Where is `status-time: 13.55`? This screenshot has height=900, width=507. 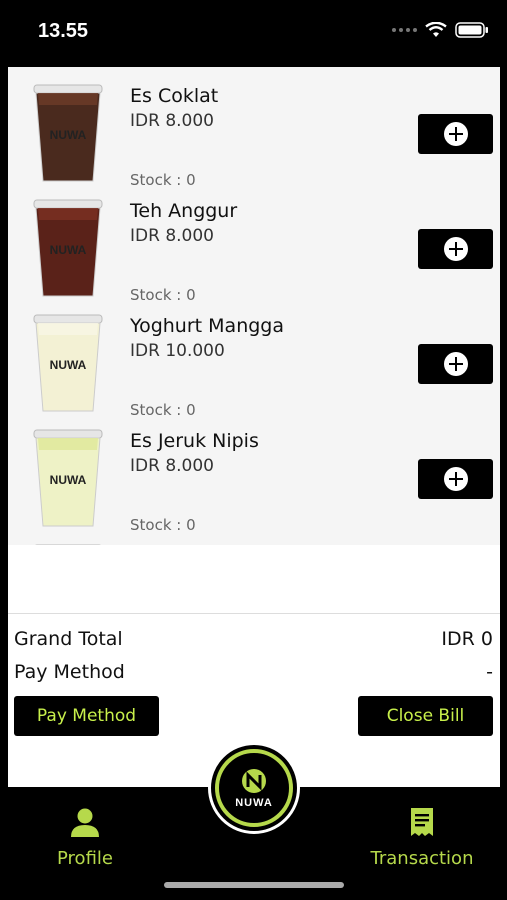
status-time: 13.55 is located at coordinates (63, 31).